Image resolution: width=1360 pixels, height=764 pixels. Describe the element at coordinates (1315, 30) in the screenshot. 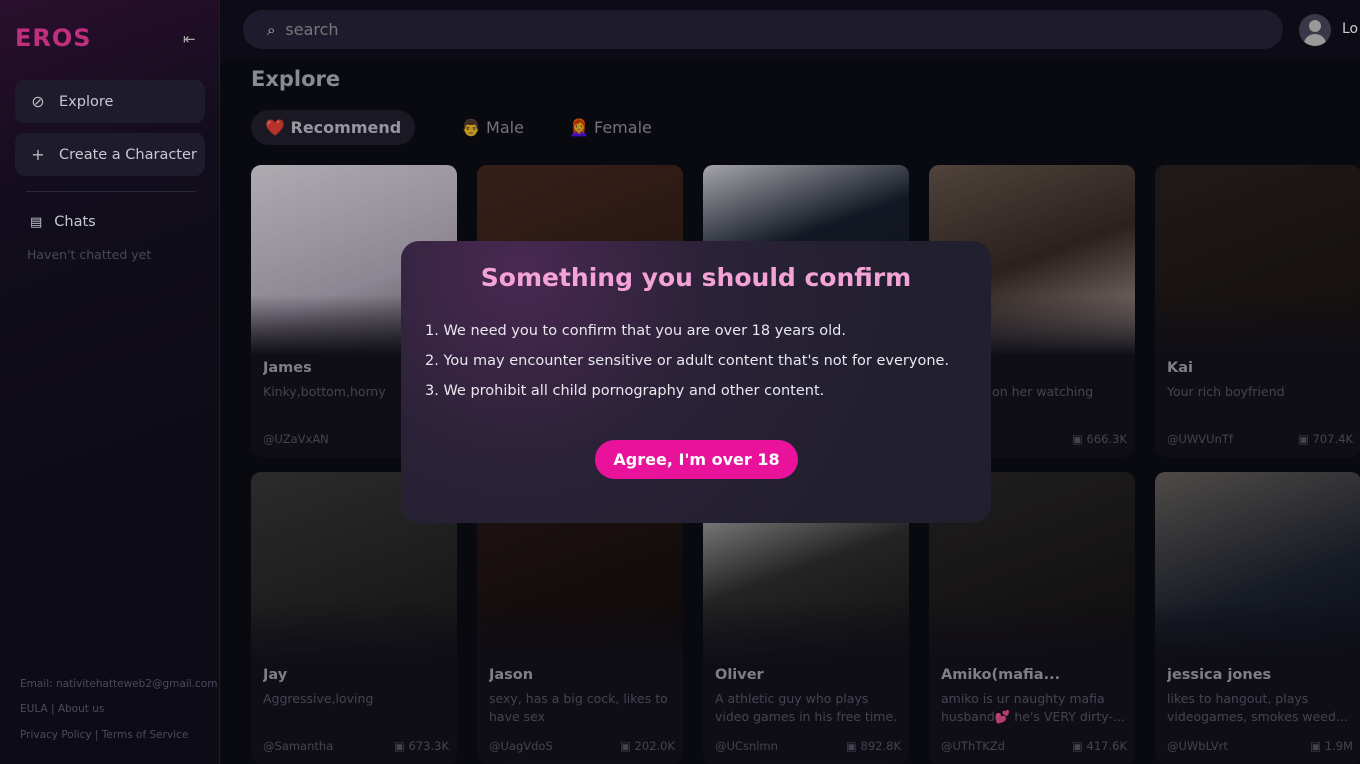

I see `avatar` at that location.